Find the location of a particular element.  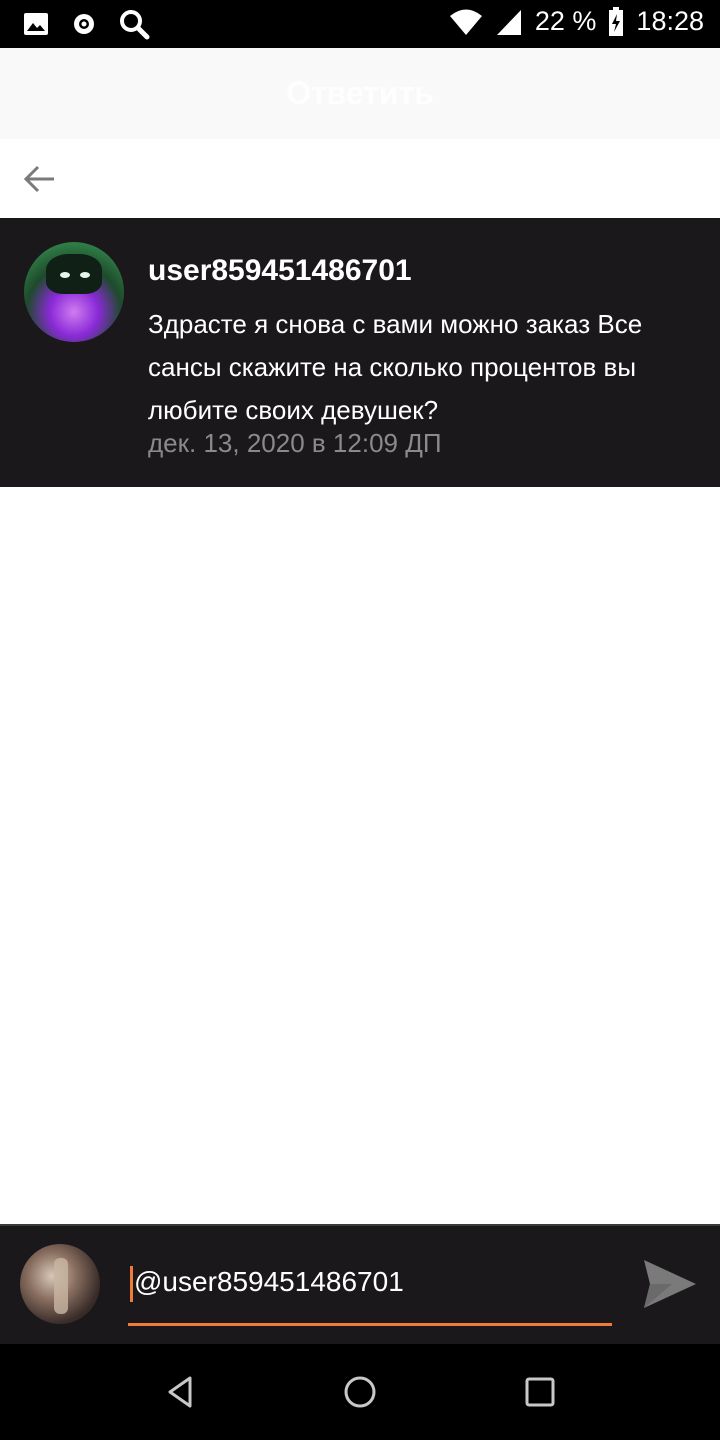

arrow-left-icon is located at coordinates (40, 179).